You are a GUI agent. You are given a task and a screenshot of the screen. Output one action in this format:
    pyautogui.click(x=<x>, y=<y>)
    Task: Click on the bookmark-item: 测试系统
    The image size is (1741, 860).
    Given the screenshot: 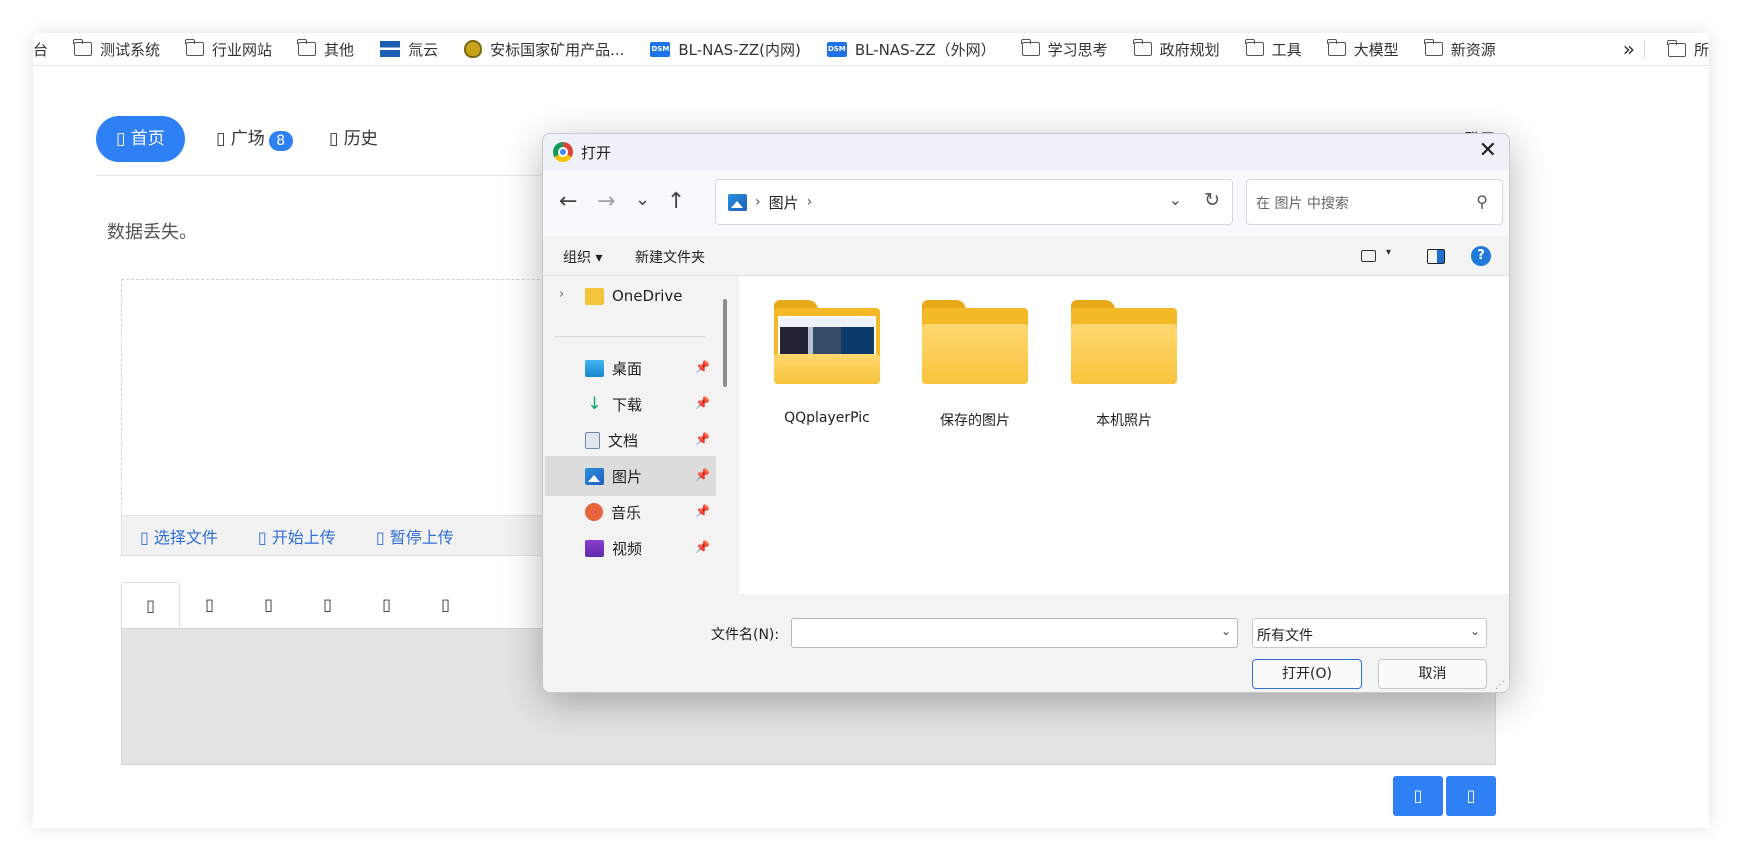 What is the action you would take?
    pyautogui.click(x=117, y=49)
    